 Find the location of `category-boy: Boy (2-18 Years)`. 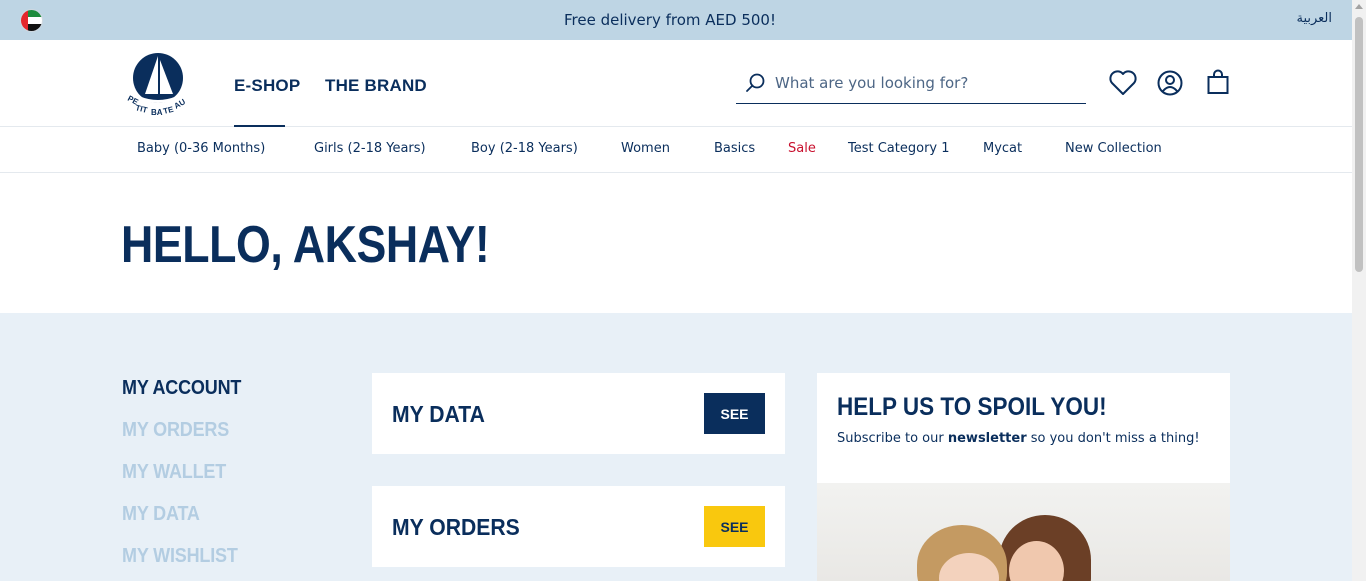

category-boy: Boy (2-18 Years) is located at coordinates (524, 148).